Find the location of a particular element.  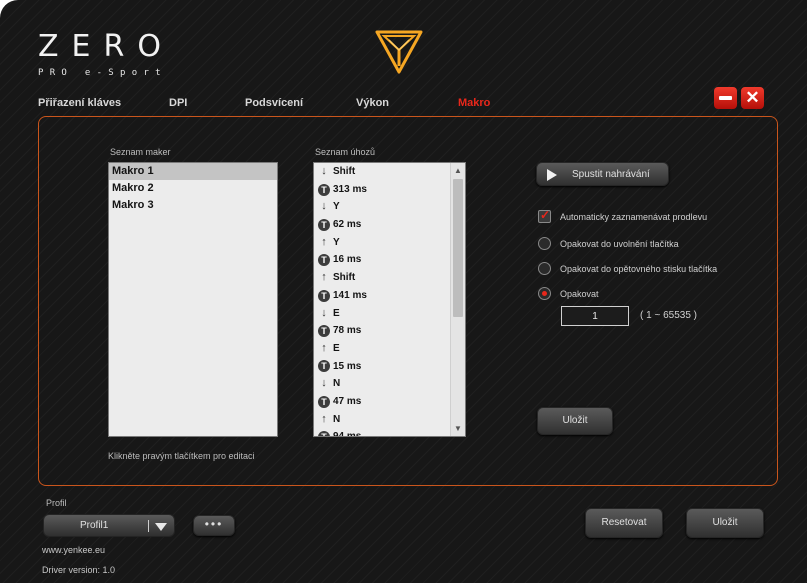

more-options-button: ••• is located at coordinates (214, 525).